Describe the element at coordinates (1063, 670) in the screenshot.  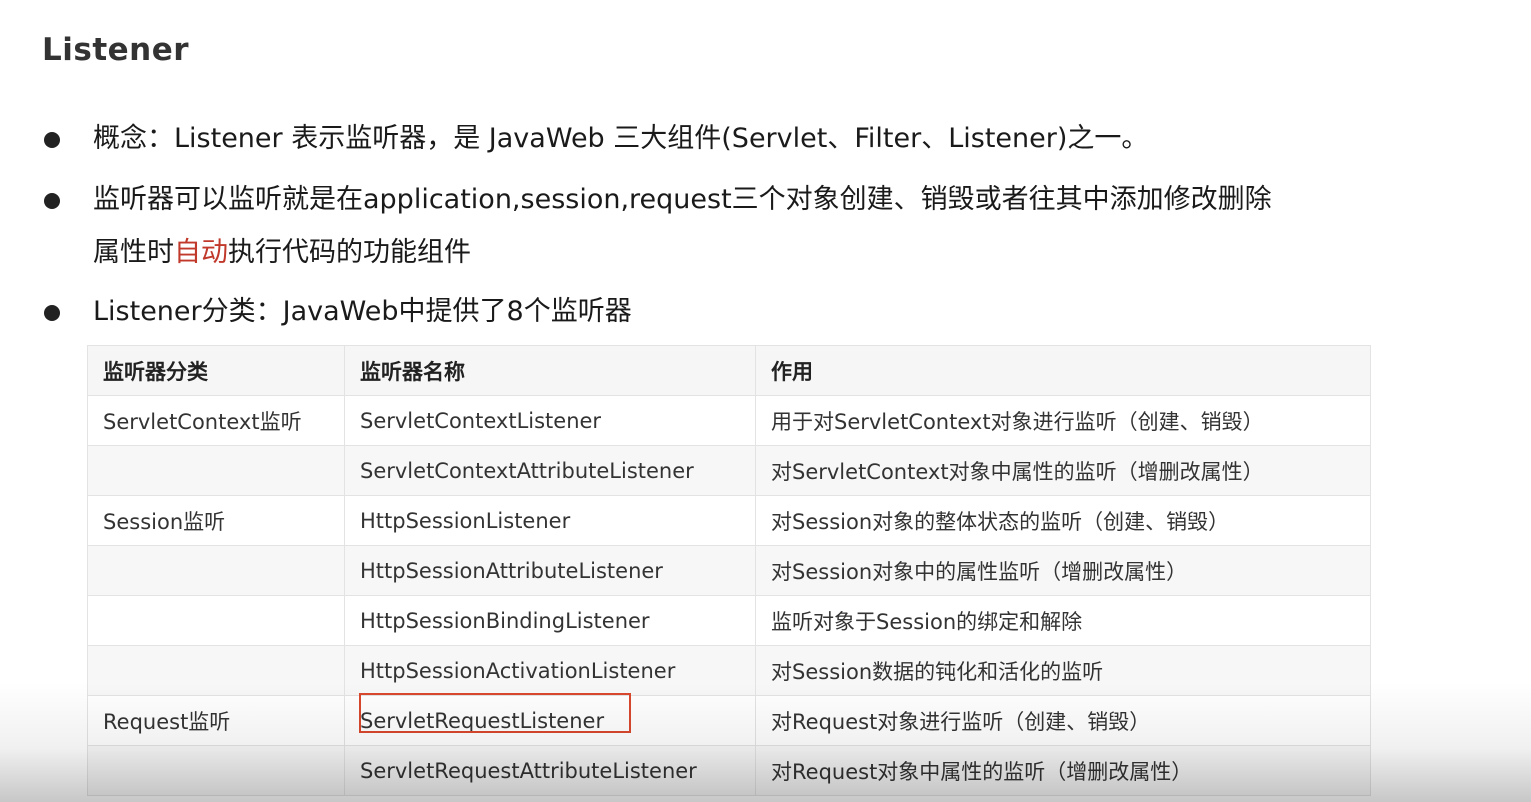
I see `cell-purpose: 对Session数据的钝化和活化的监听` at that location.